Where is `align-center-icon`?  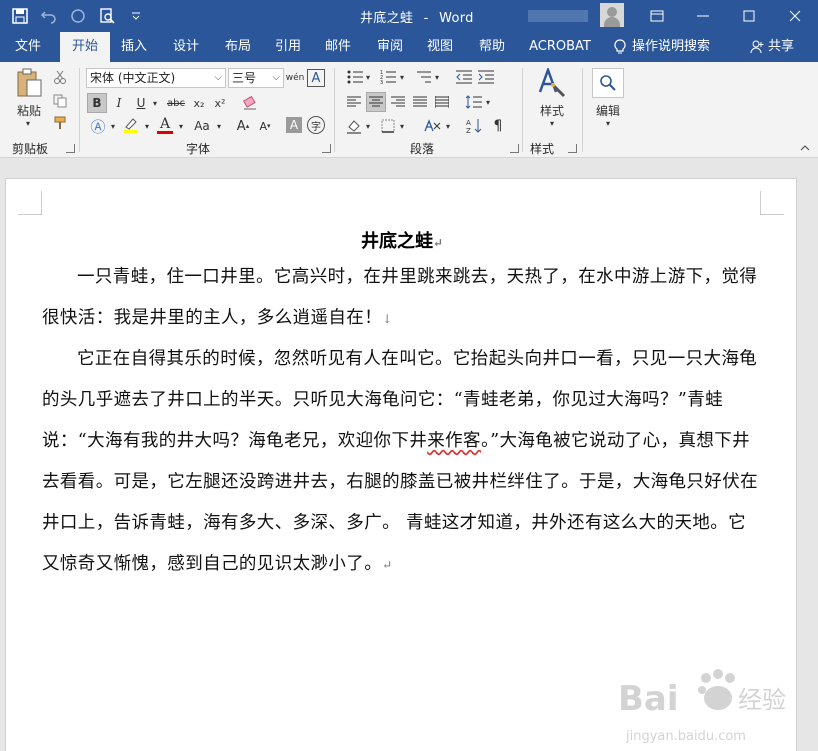
align-center-icon is located at coordinates (376, 102).